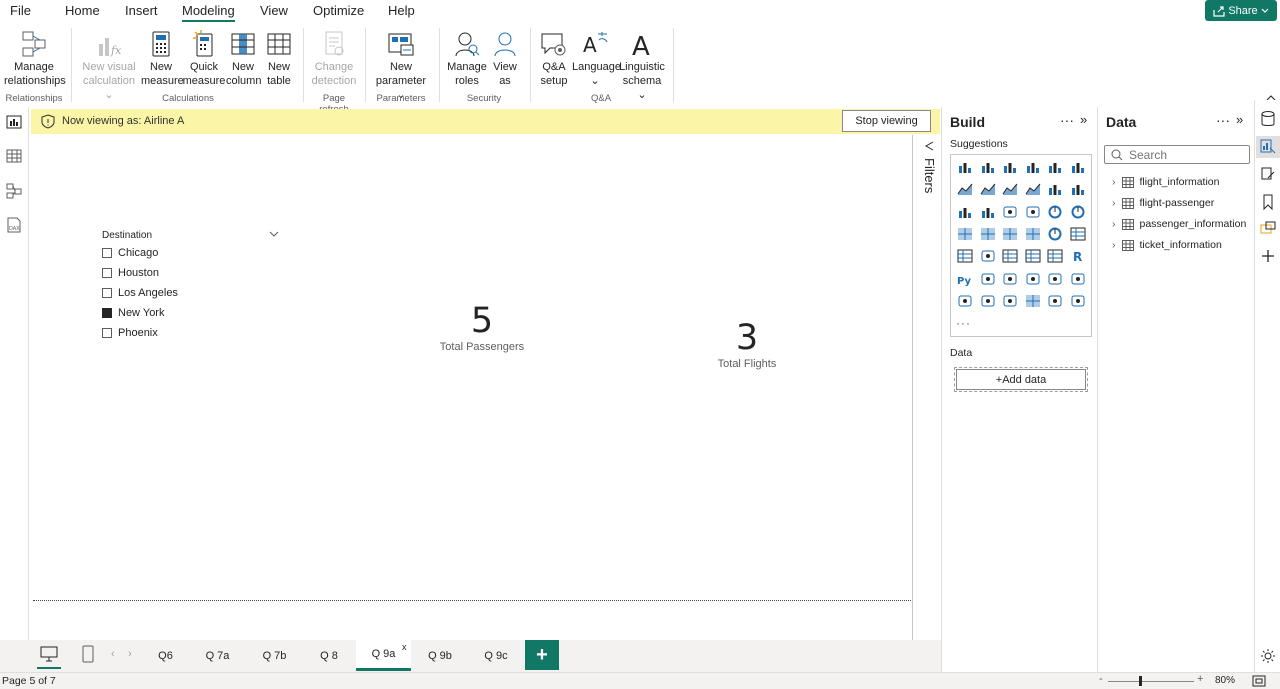 The width and height of the screenshot is (1280, 689). I want to click on more-options-icon: ···, so click(1067, 120).